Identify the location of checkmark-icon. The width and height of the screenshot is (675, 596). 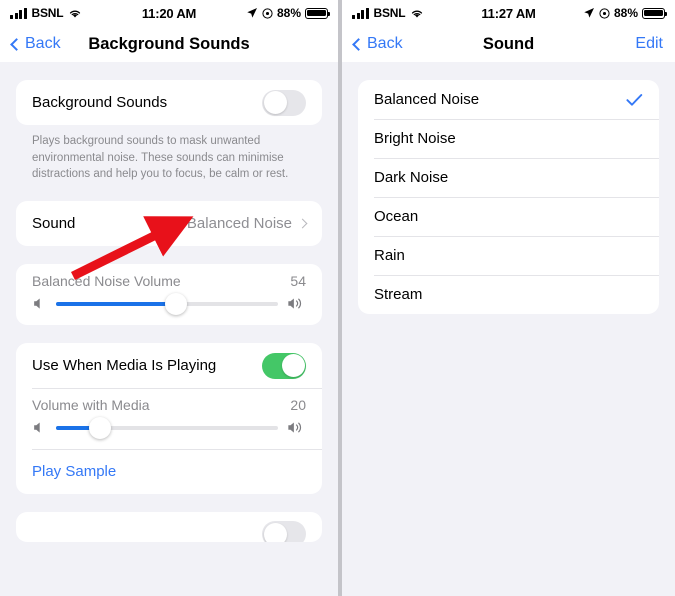
(634, 99).